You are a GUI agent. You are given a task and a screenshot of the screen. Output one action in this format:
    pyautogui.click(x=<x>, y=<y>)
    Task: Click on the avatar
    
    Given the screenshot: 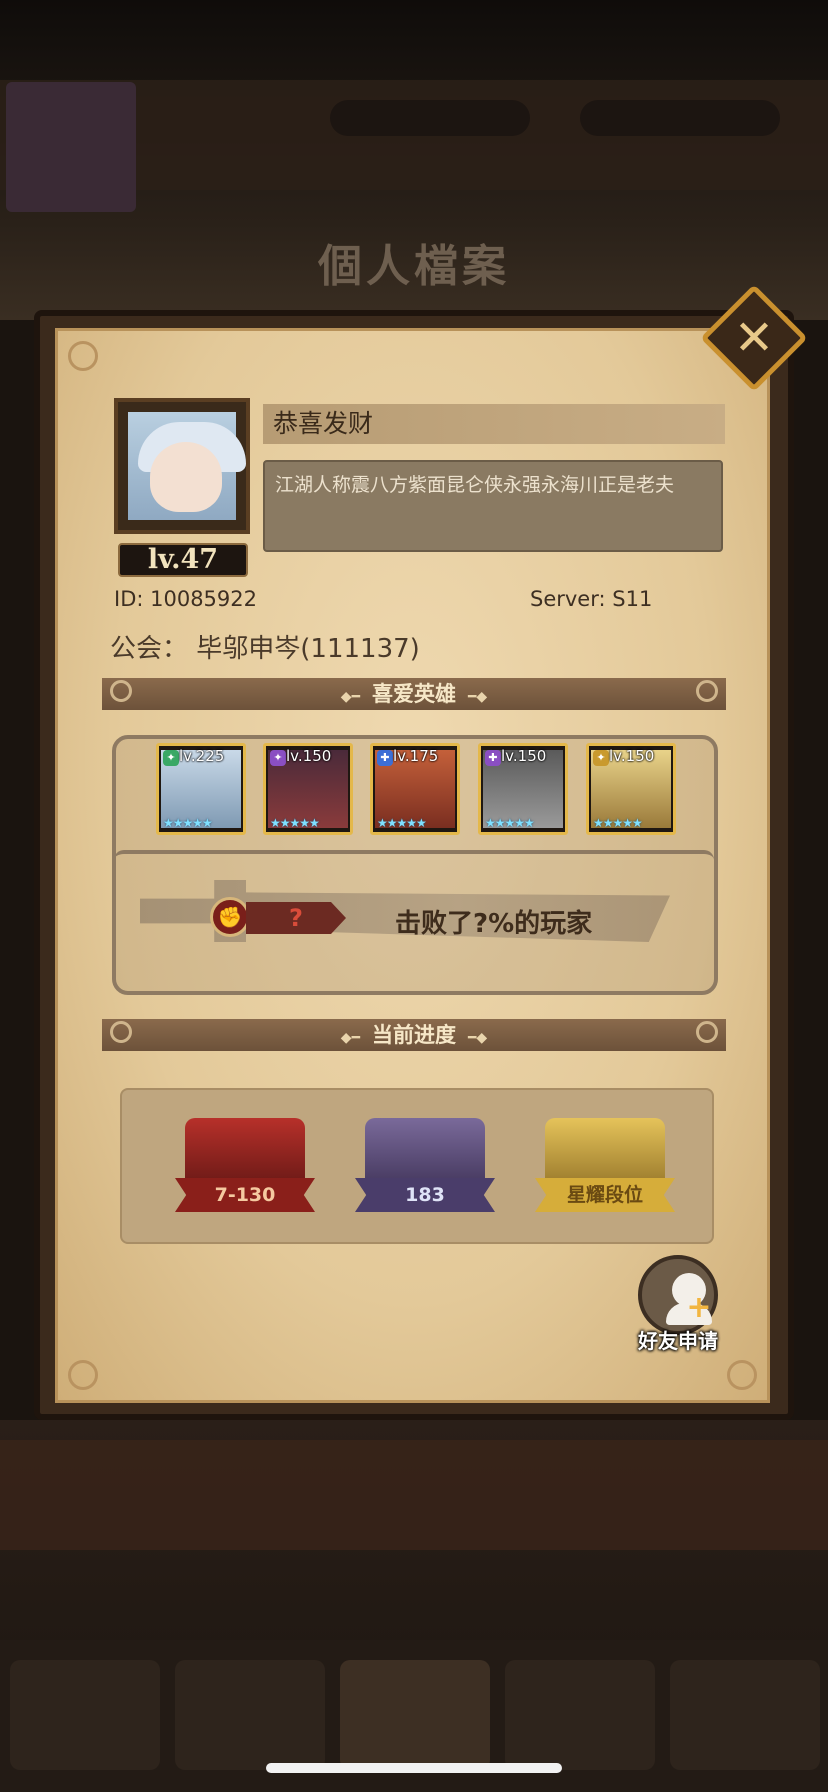 What is the action you would take?
    pyautogui.click(x=182, y=466)
    